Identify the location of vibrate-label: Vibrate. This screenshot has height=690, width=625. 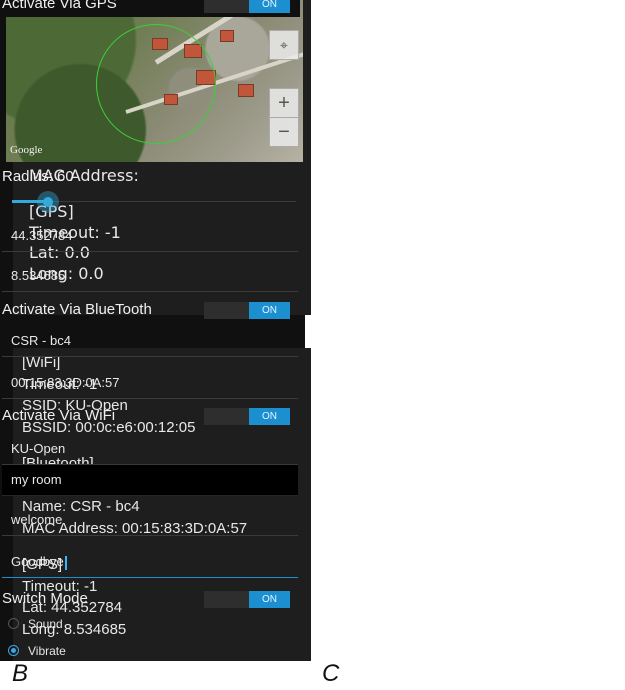
(47, 651).